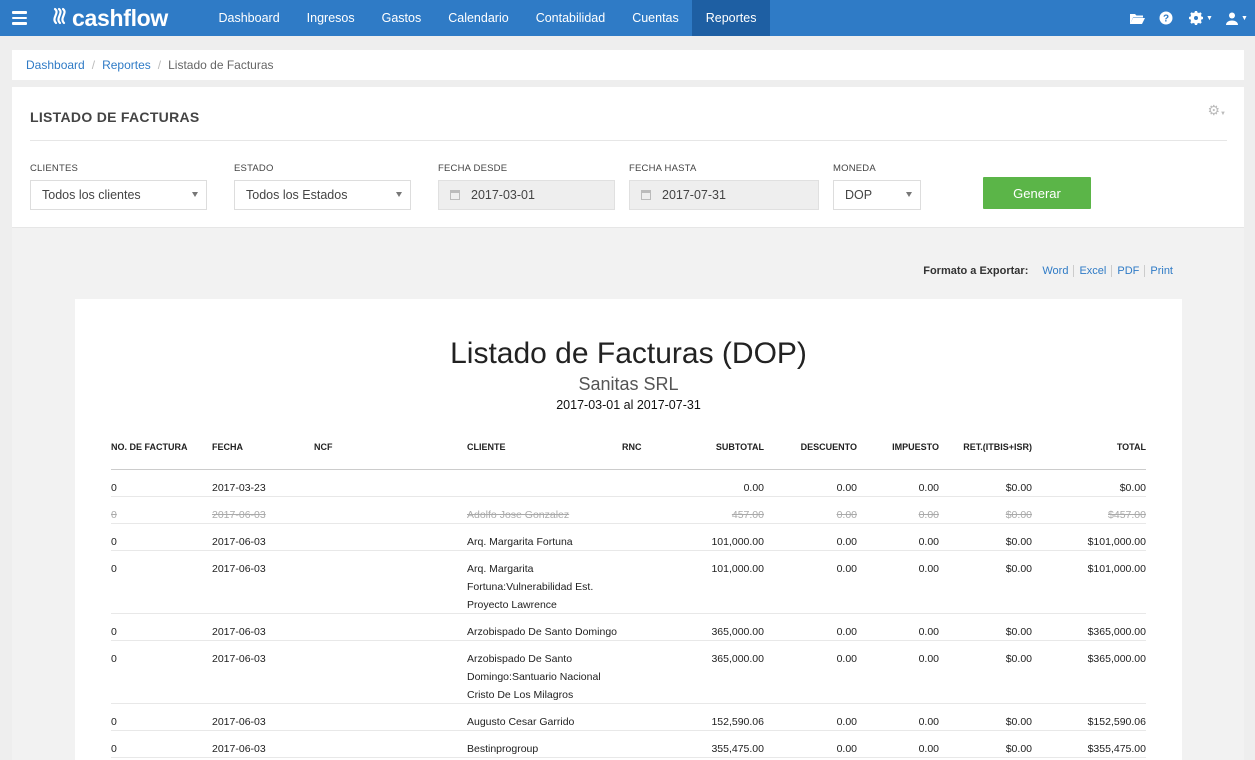 This screenshot has height=760, width=1255. I want to click on export-word-link: Word, so click(1055, 271).